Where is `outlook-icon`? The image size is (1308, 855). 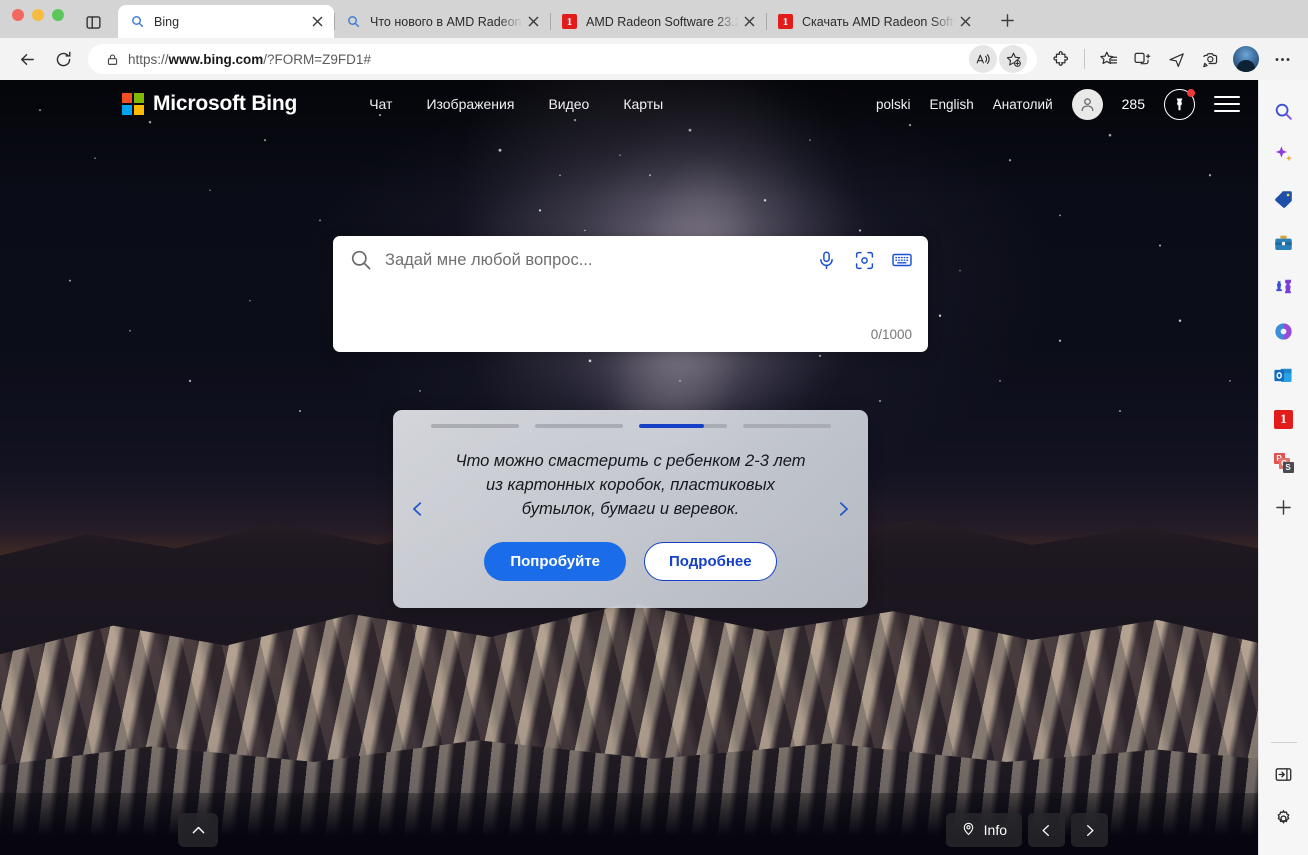 outlook-icon is located at coordinates (1284, 375).